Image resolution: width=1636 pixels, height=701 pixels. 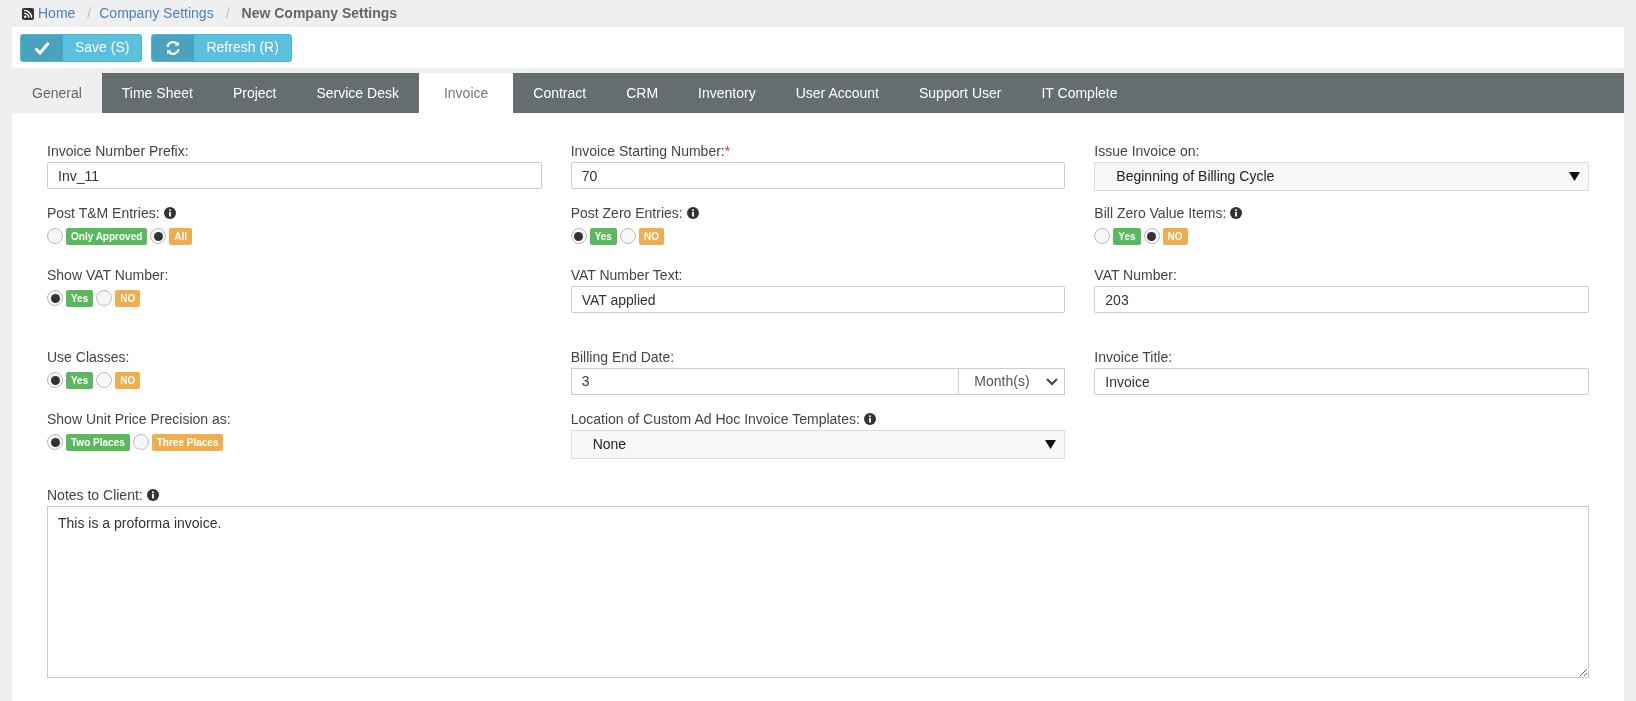 What do you see at coordinates (157, 93) in the screenshot?
I see `tab: Time Sheet` at bounding box center [157, 93].